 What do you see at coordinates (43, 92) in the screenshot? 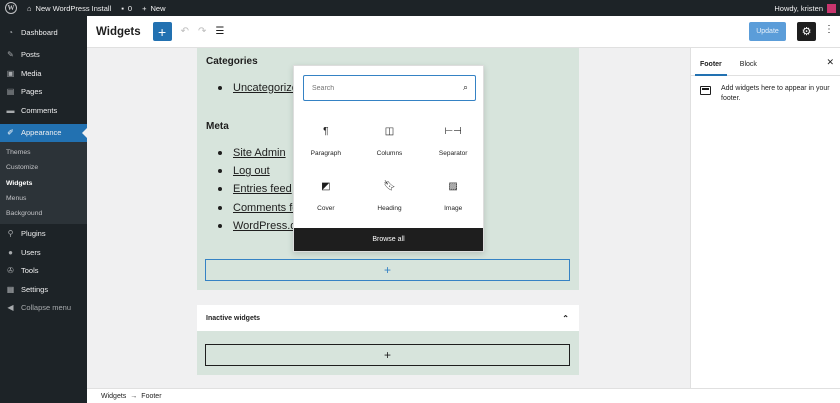
I see `sidebar-item-pages: ▤ Pages` at bounding box center [43, 92].